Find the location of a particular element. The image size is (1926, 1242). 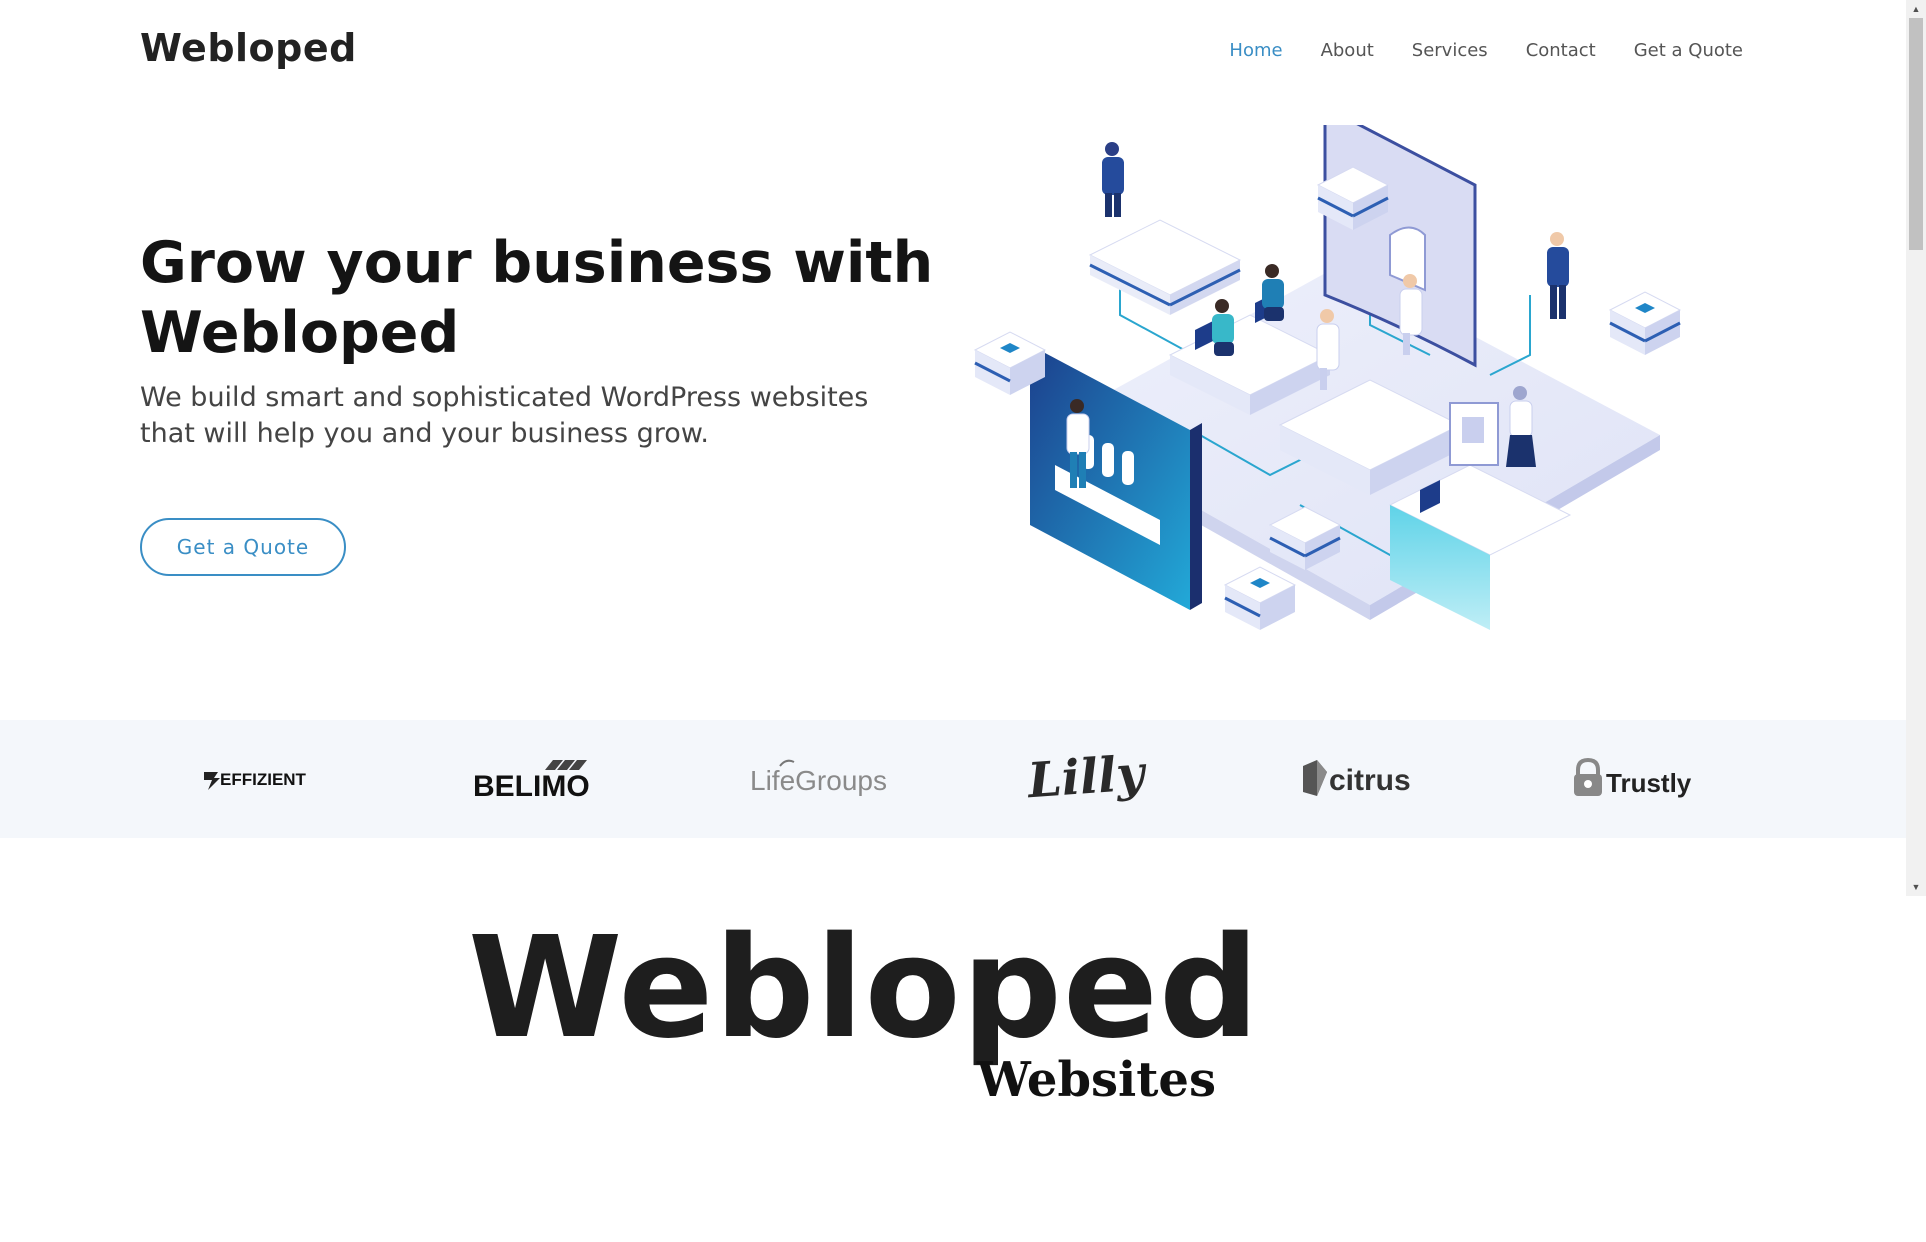

client-logo-belimo: BELIMO is located at coordinates (535, 779).